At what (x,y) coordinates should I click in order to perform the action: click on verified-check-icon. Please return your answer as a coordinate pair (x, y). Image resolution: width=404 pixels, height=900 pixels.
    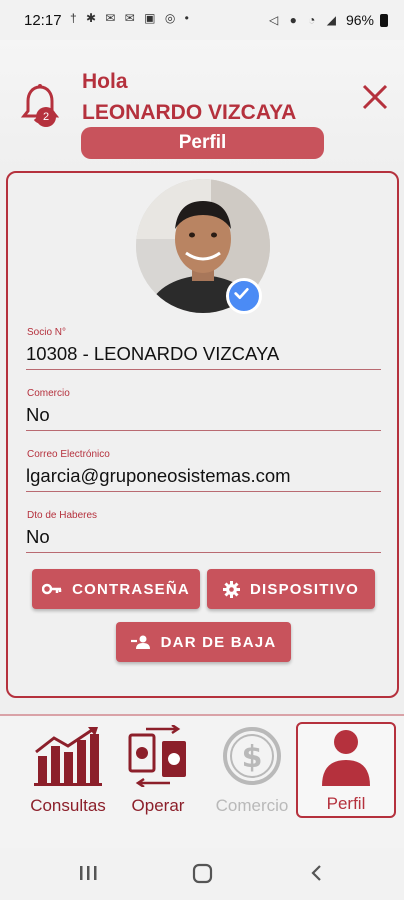
    Looking at the image, I should click on (244, 296).